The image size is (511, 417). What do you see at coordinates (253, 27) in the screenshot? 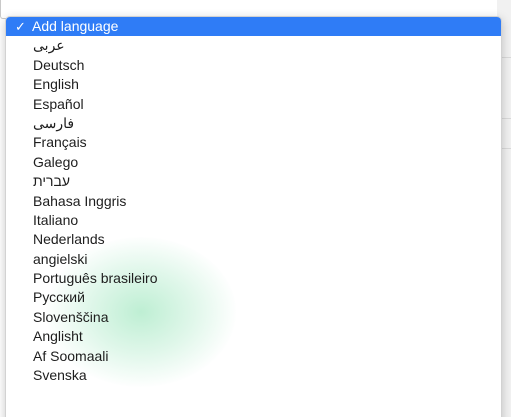
I see `menu-item-add-language: ✓ Add language` at bounding box center [253, 27].